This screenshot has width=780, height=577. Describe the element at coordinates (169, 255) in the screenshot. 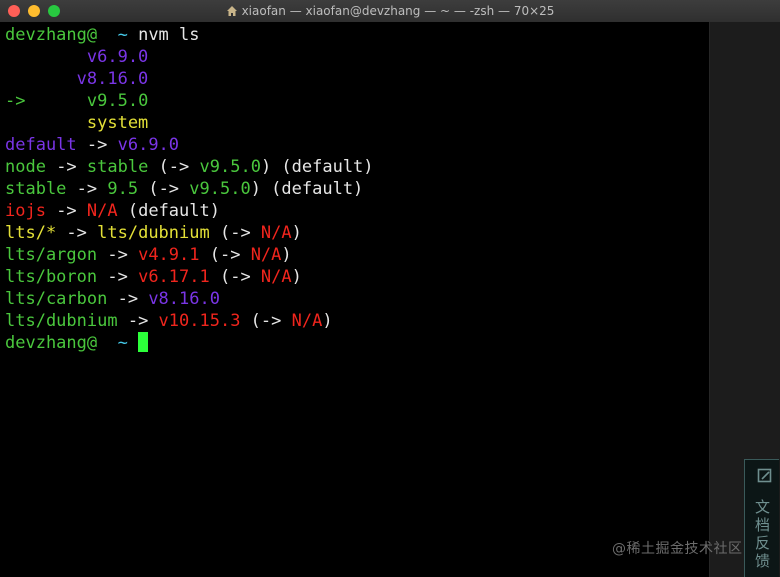

I see `terminal-text: v4.9.1` at that location.